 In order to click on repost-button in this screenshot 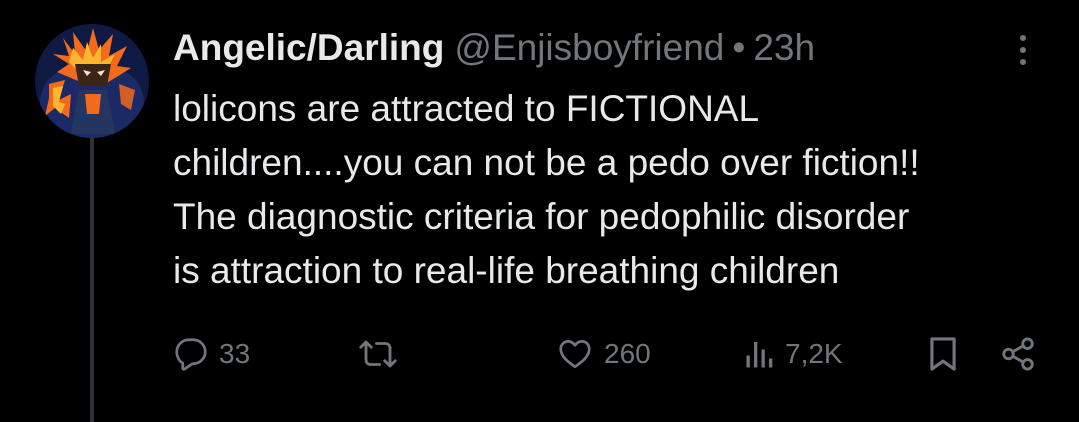, I will do `click(378, 354)`.